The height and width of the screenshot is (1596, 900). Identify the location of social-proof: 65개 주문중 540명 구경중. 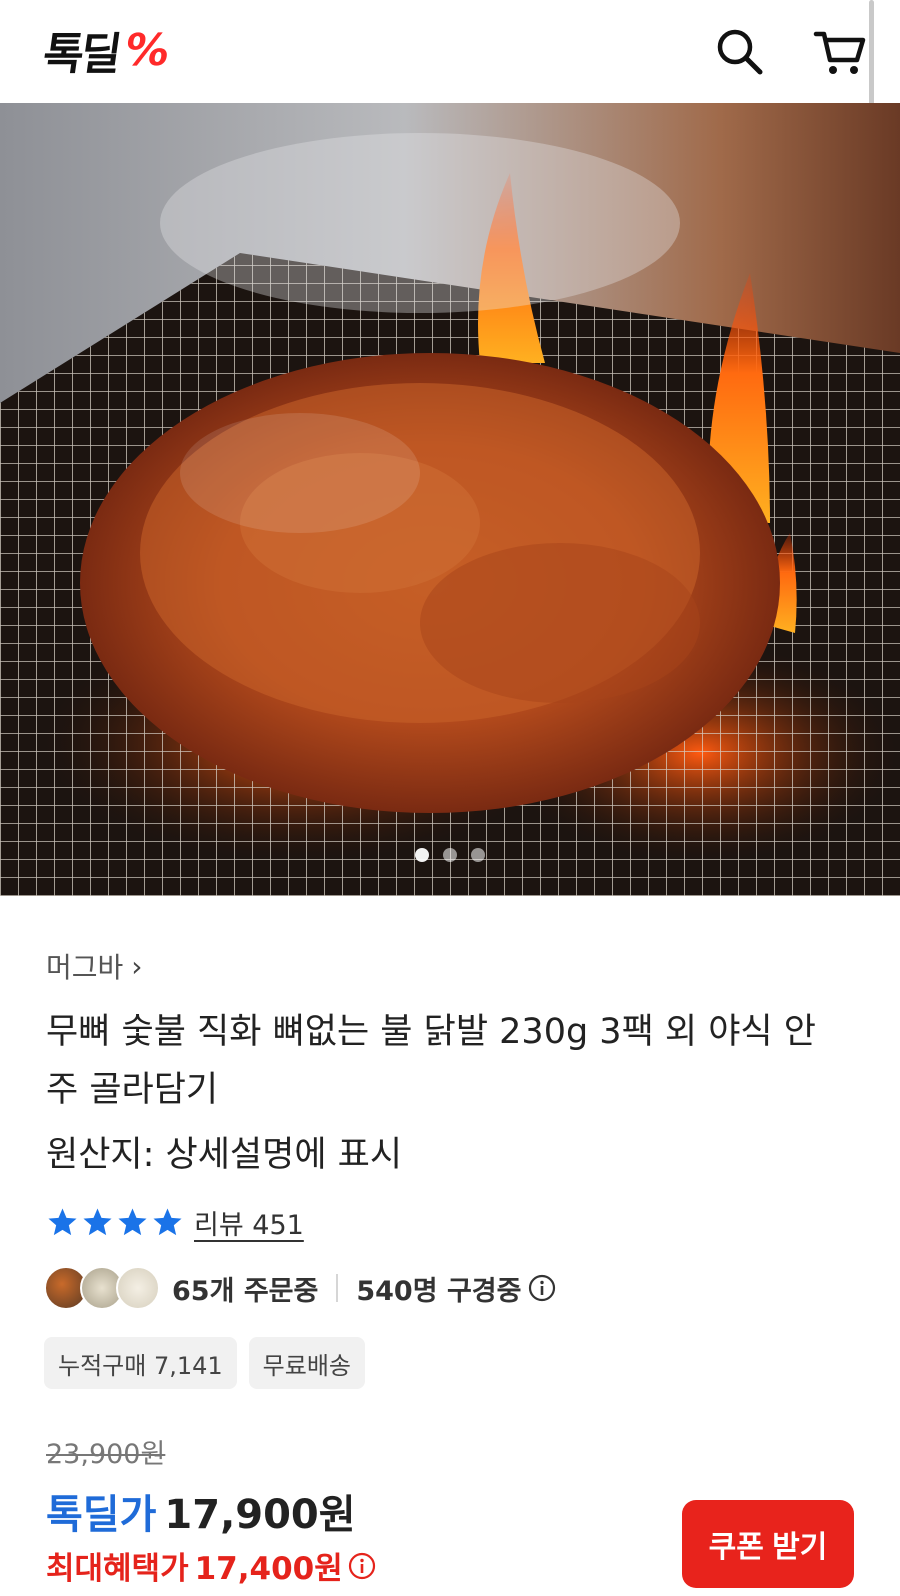
(300, 1288).